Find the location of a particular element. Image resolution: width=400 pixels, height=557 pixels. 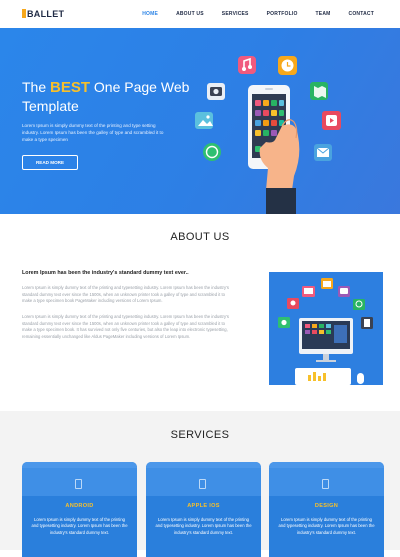

services-section-title: SERVICES is located at coordinates (200, 435).